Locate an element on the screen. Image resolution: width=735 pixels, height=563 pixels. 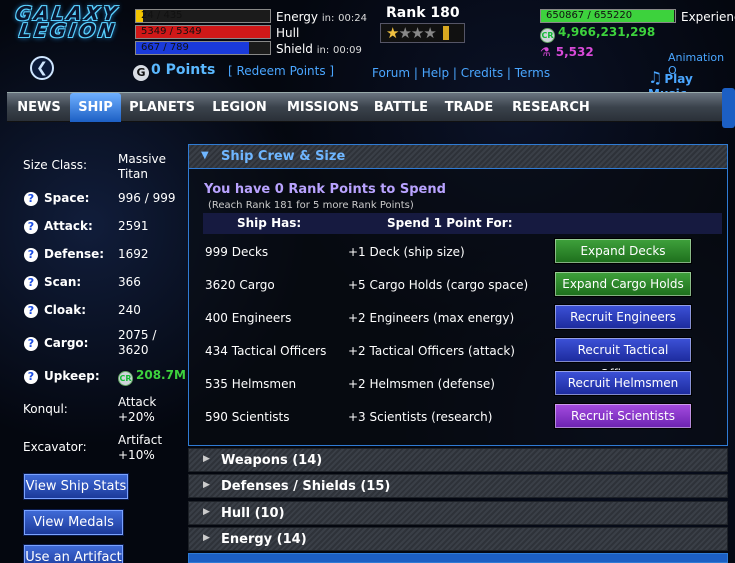
shield-label: Shield in: 00:09 is located at coordinates (319, 49).